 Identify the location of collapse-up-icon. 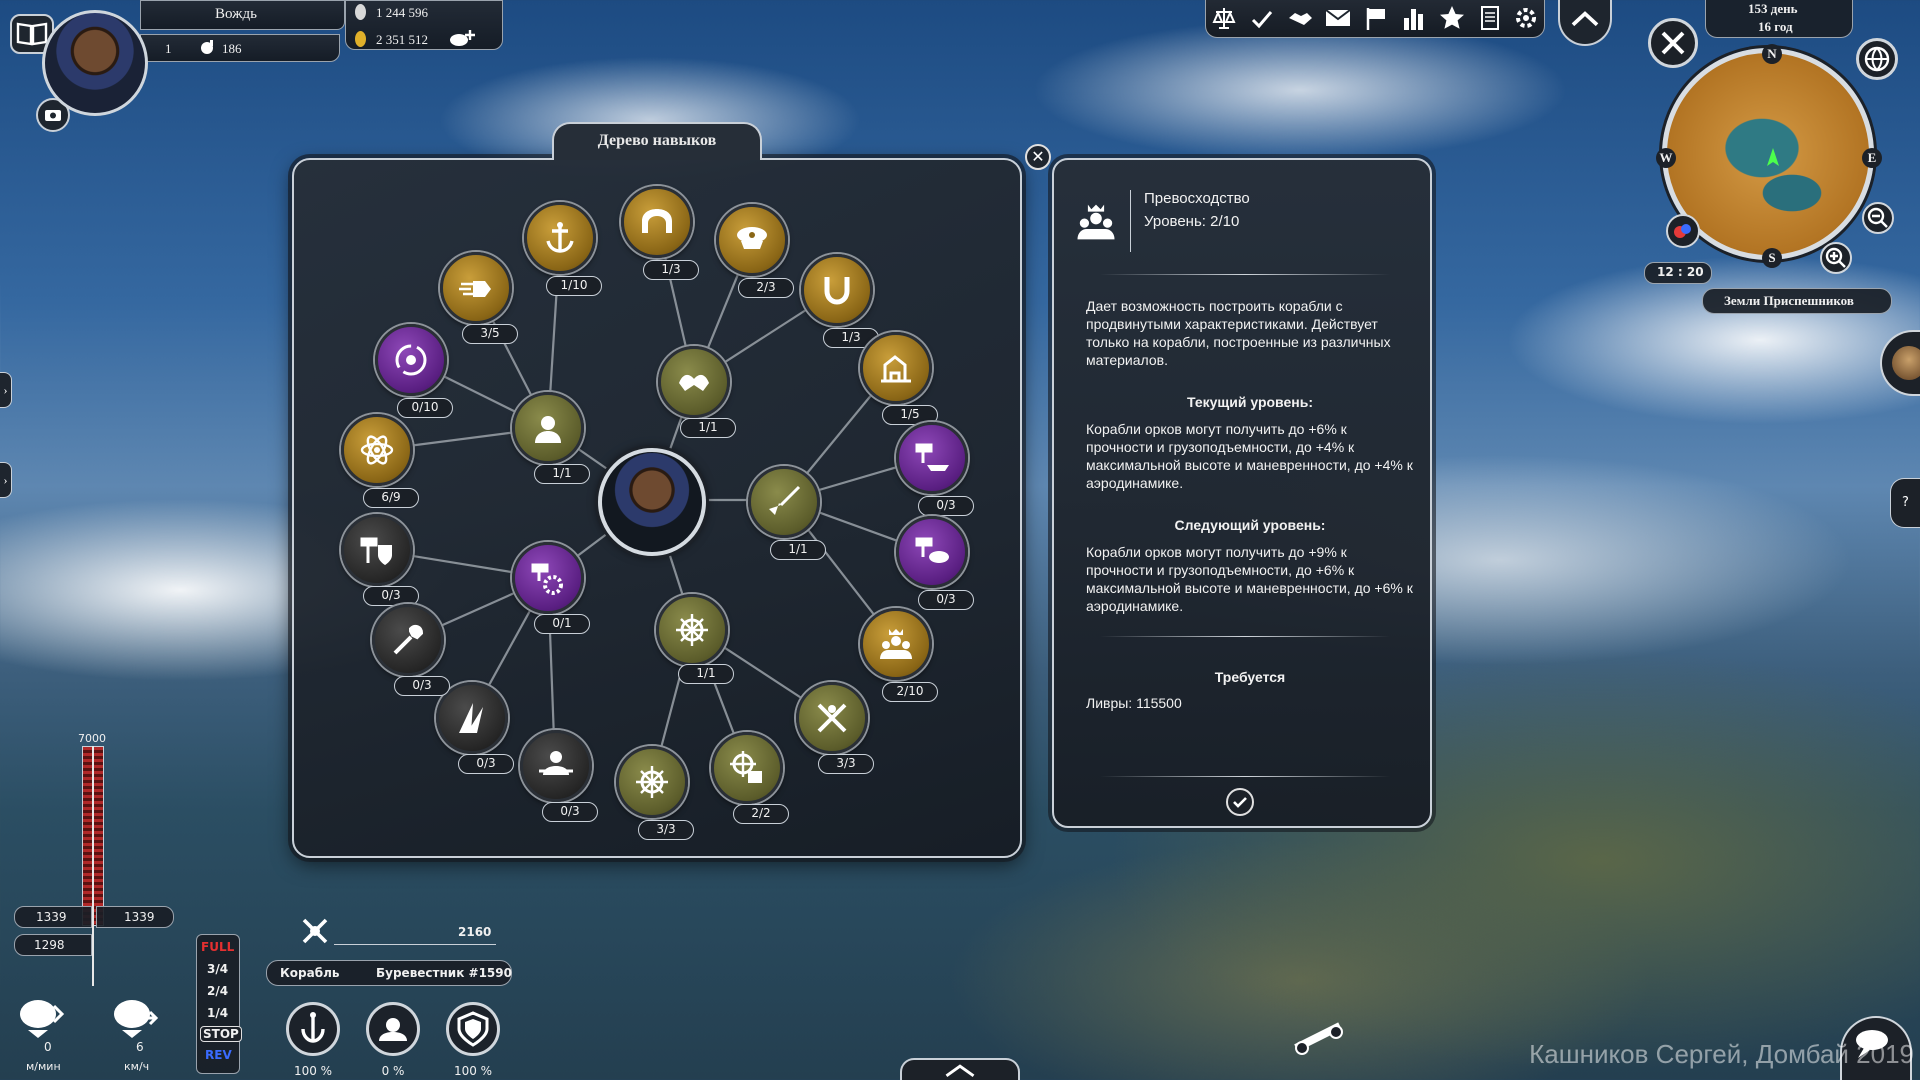
(1585, 23).